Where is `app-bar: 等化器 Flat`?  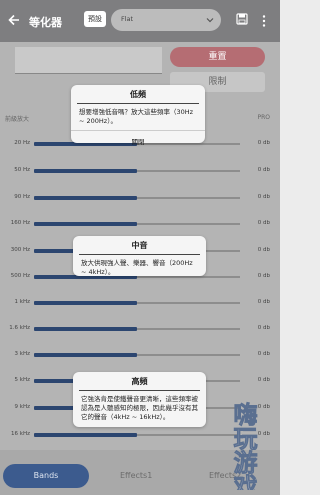 app-bar: 等化器 Flat is located at coordinates (140, 21).